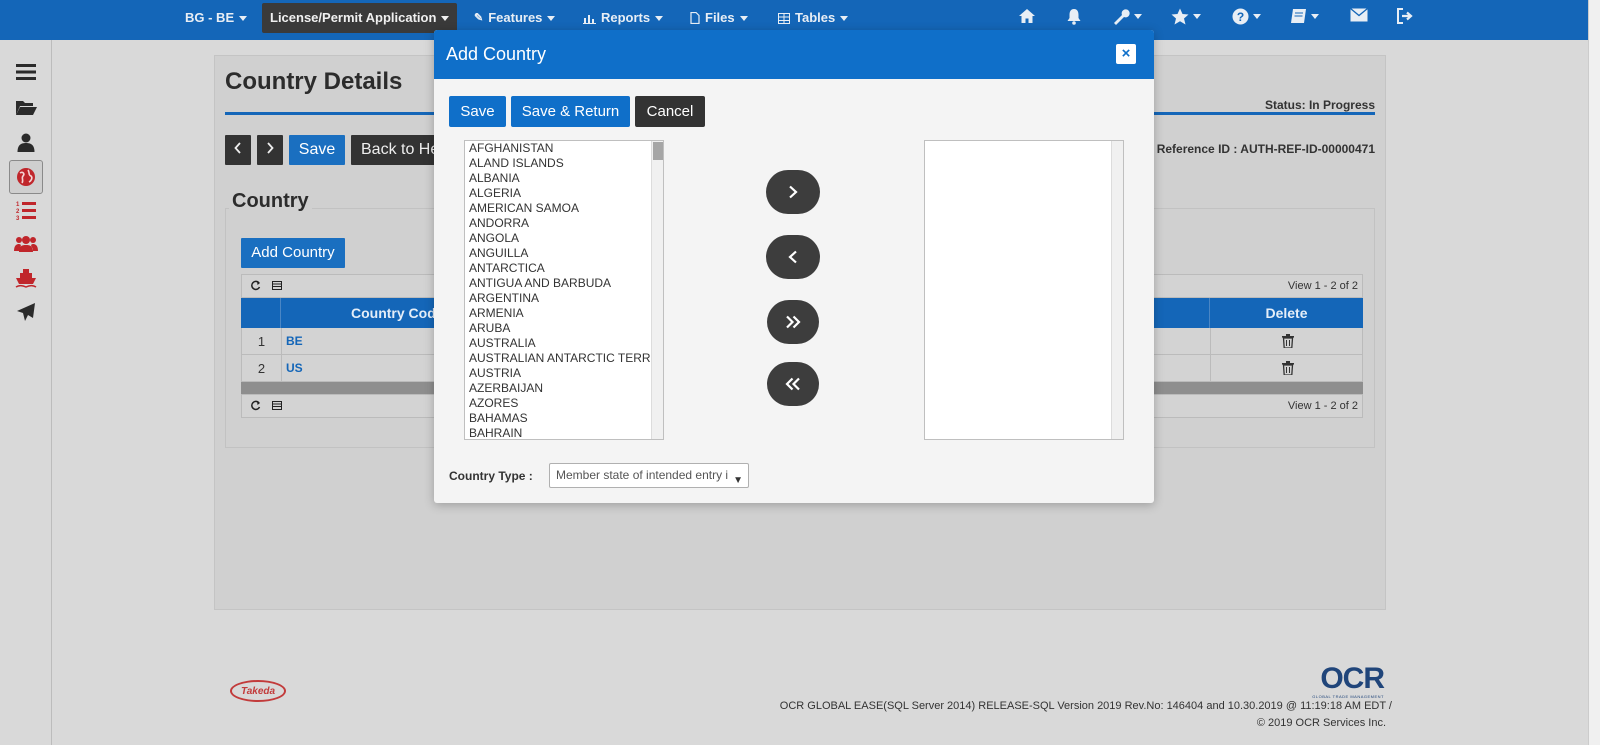  Describe the element at coordinates (564, 403) in the screenshot. I see `country-option: AZORES` at that location.